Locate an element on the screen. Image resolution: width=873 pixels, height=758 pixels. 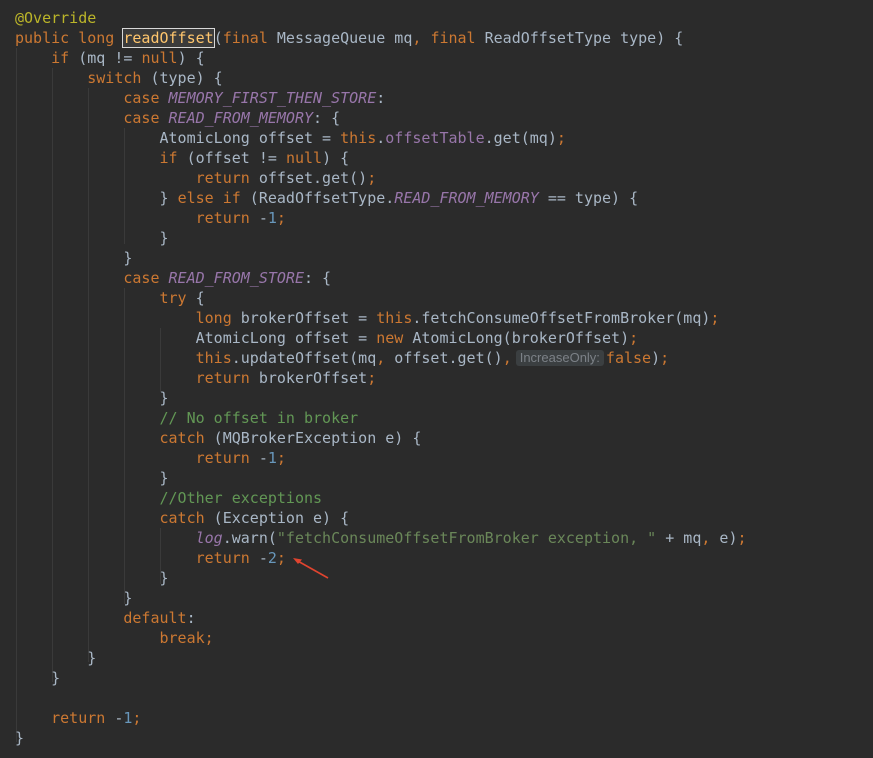
code-token: switch is located at coordinates (114, 78).